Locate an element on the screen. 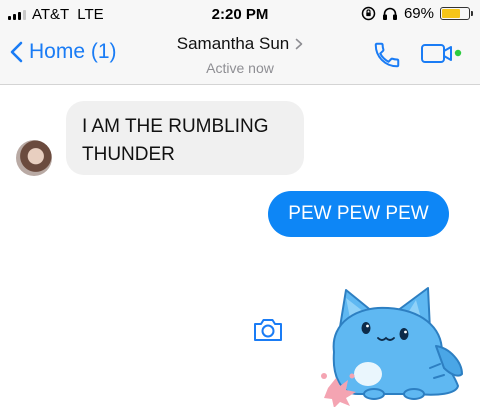 The height and width of the screenshot is (412, 480). call-button is located at coordinates (387, 57).